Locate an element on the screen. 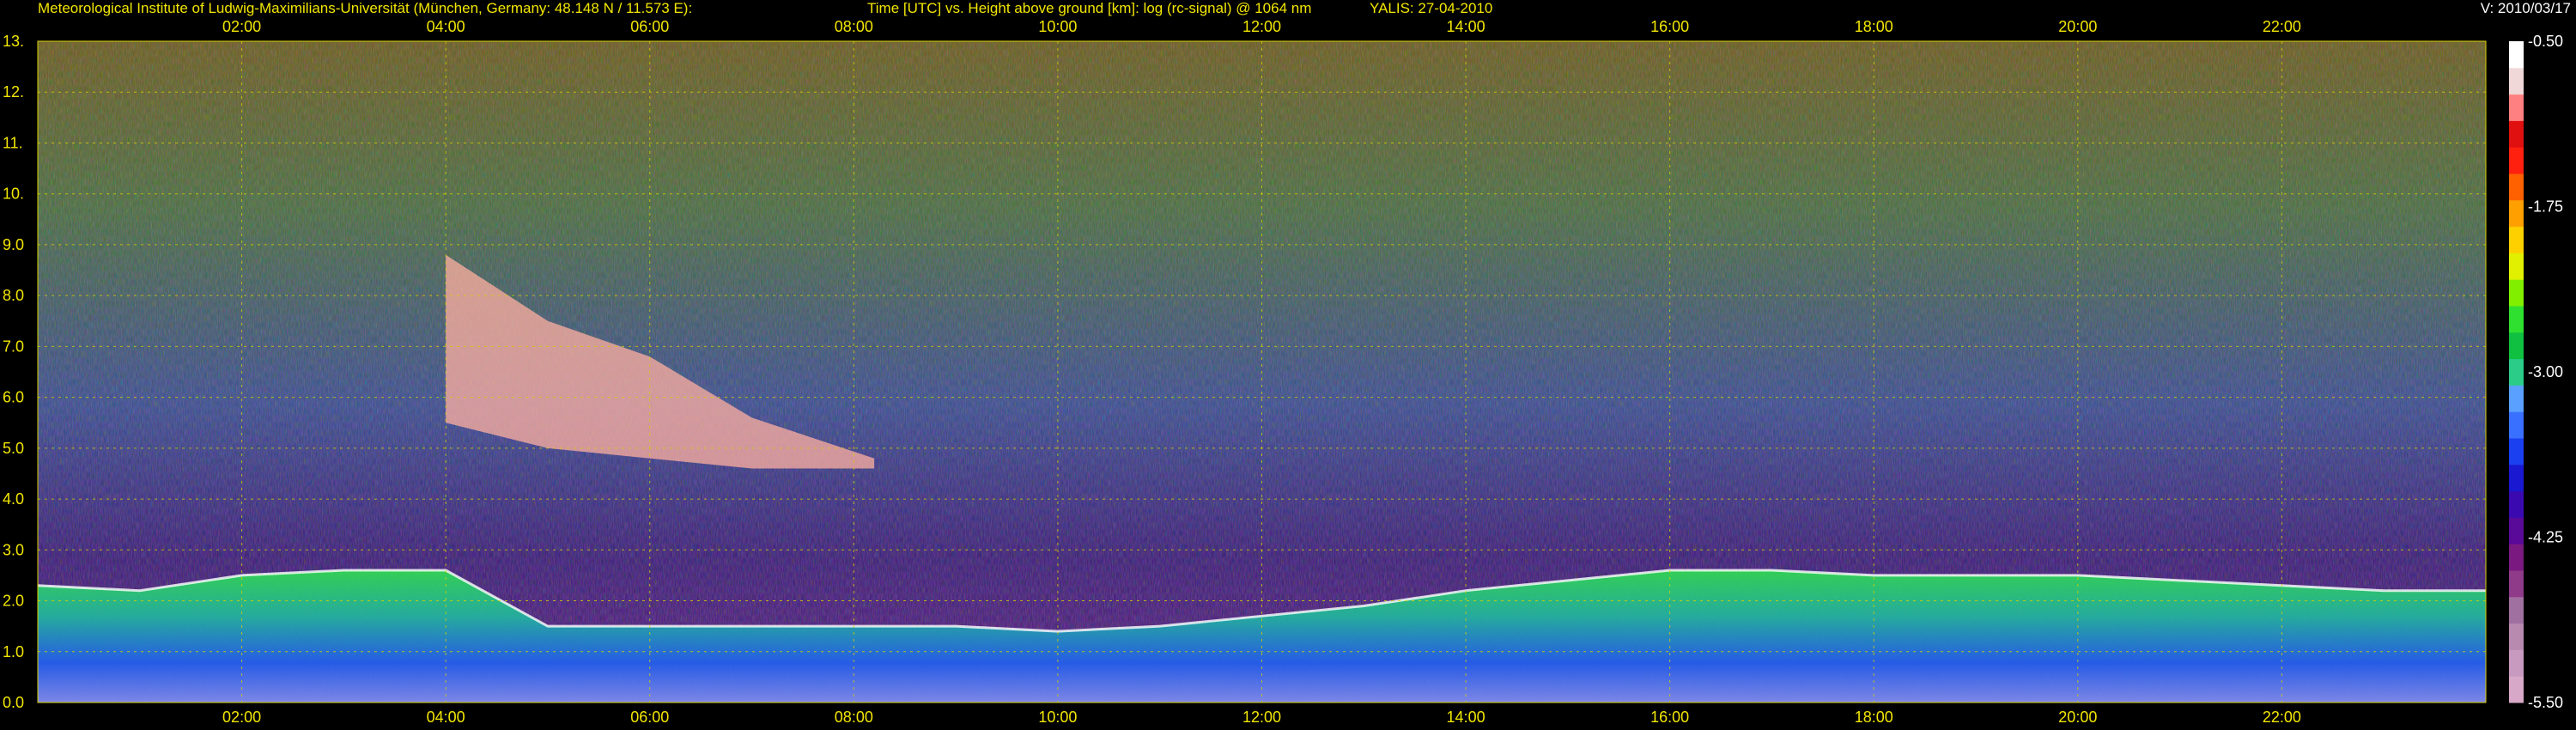 This screenshot has width=2576, height=730. y-tick-7: 7.0 is located at coordinates (13, 346).